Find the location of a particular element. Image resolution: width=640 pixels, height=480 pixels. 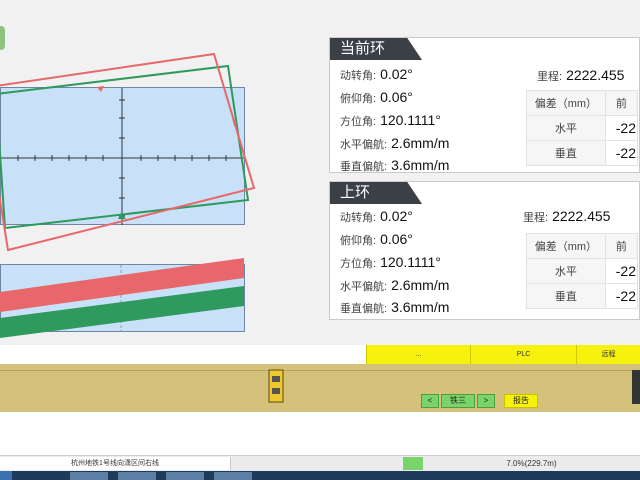

line-name: 杭州地铁1号线向潇区间右线 is located at coordinates (115, 463).